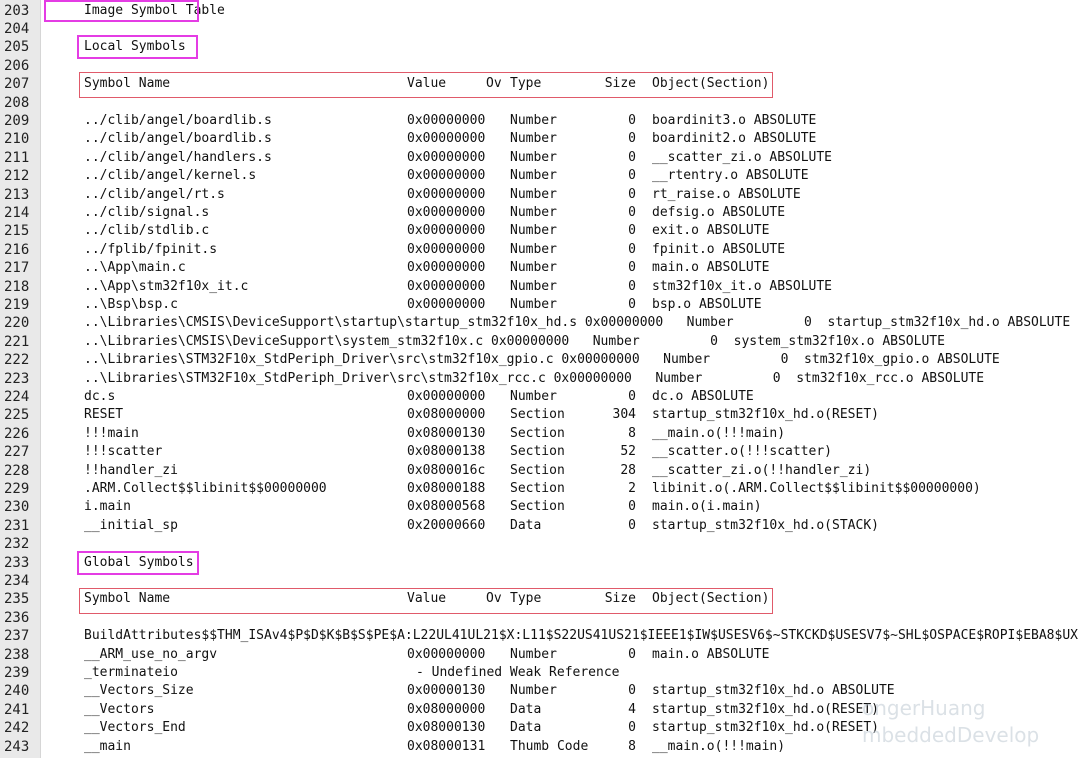 This screenshot has width=1080, height=758. I want to click on line-number: 207, so click(17, 84).